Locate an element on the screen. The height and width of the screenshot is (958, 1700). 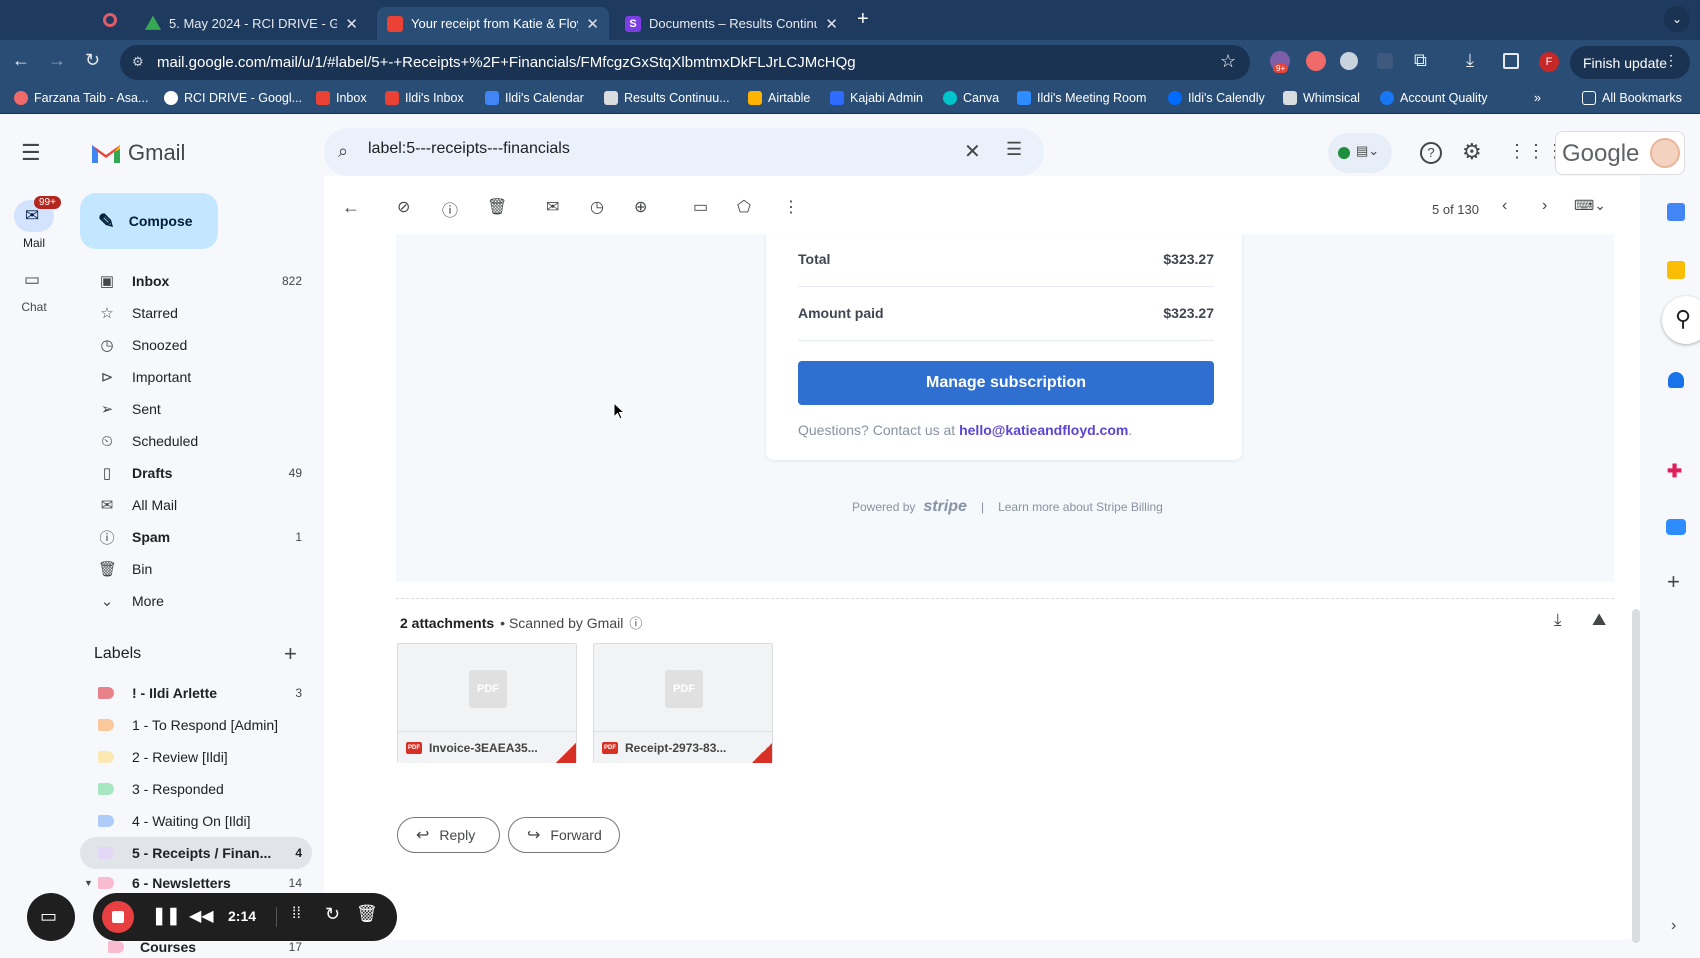
sidebar-item-more: ⌄ More is located at coordinates (196, 601).